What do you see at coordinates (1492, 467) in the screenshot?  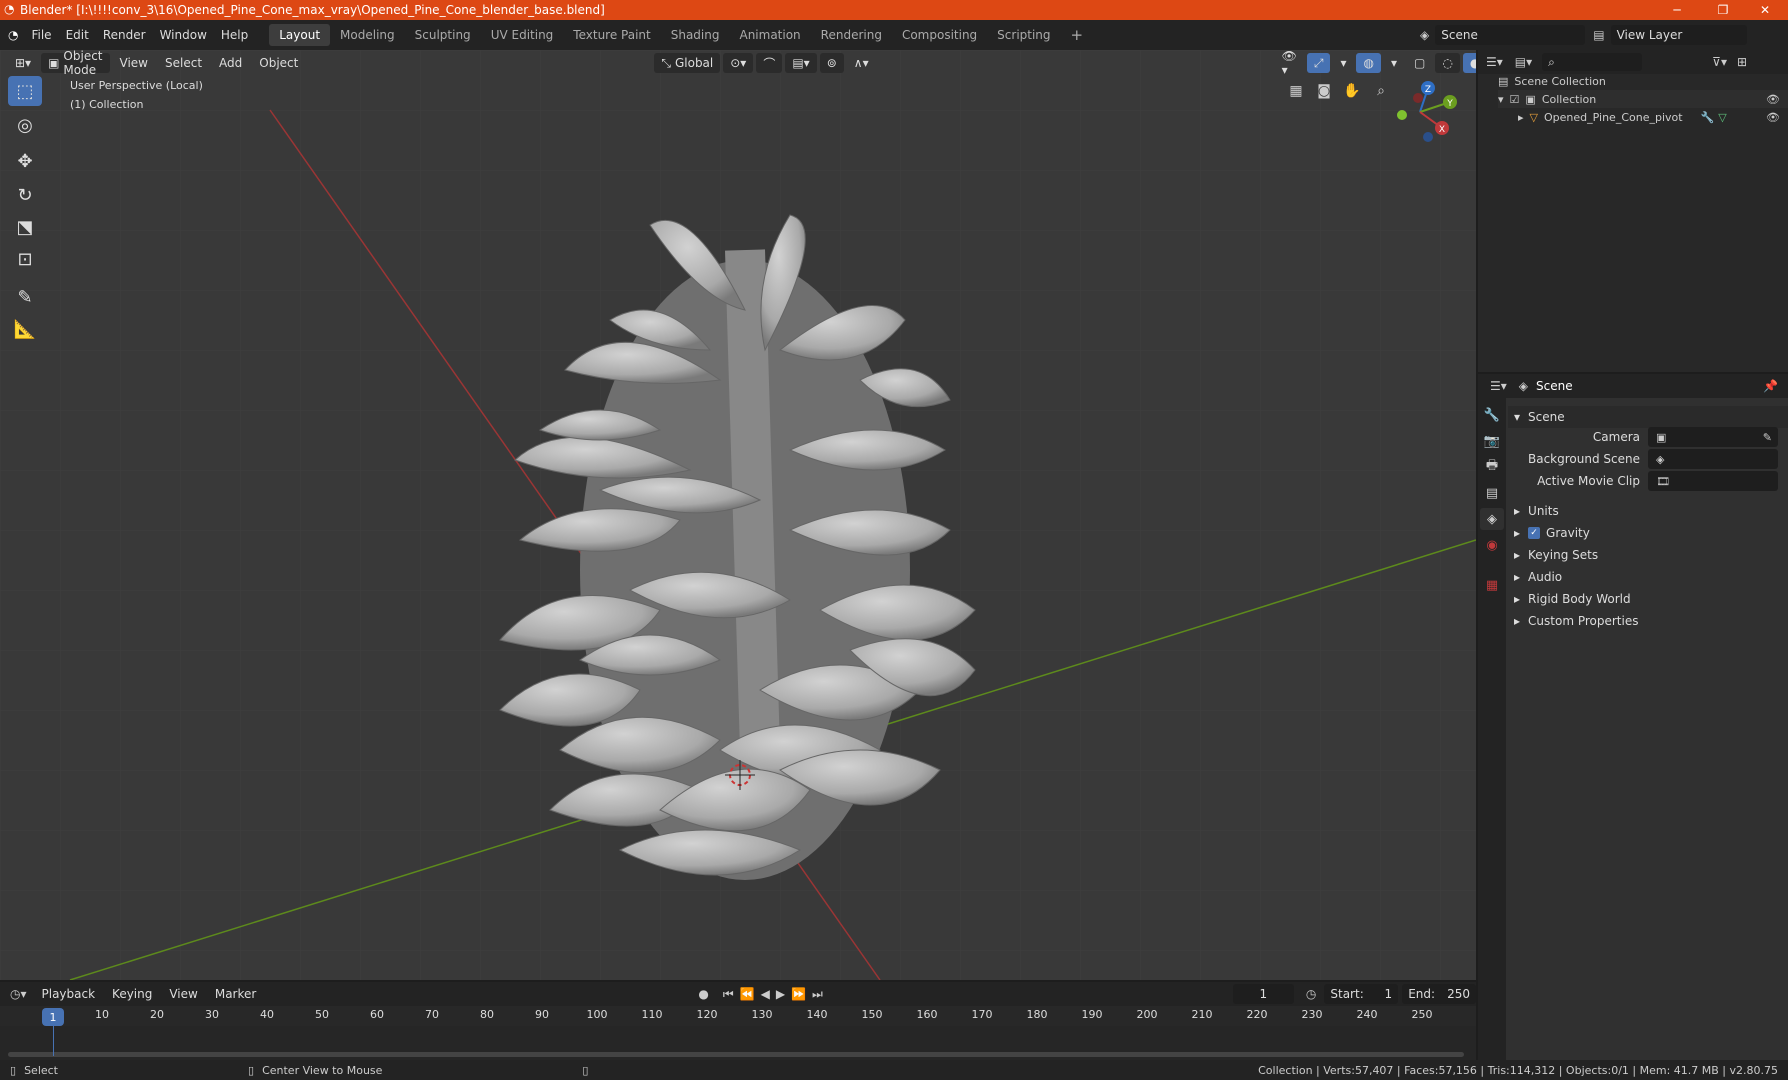 I see `output-tab-icon: 🖶` at bounding box center [1492, 467].